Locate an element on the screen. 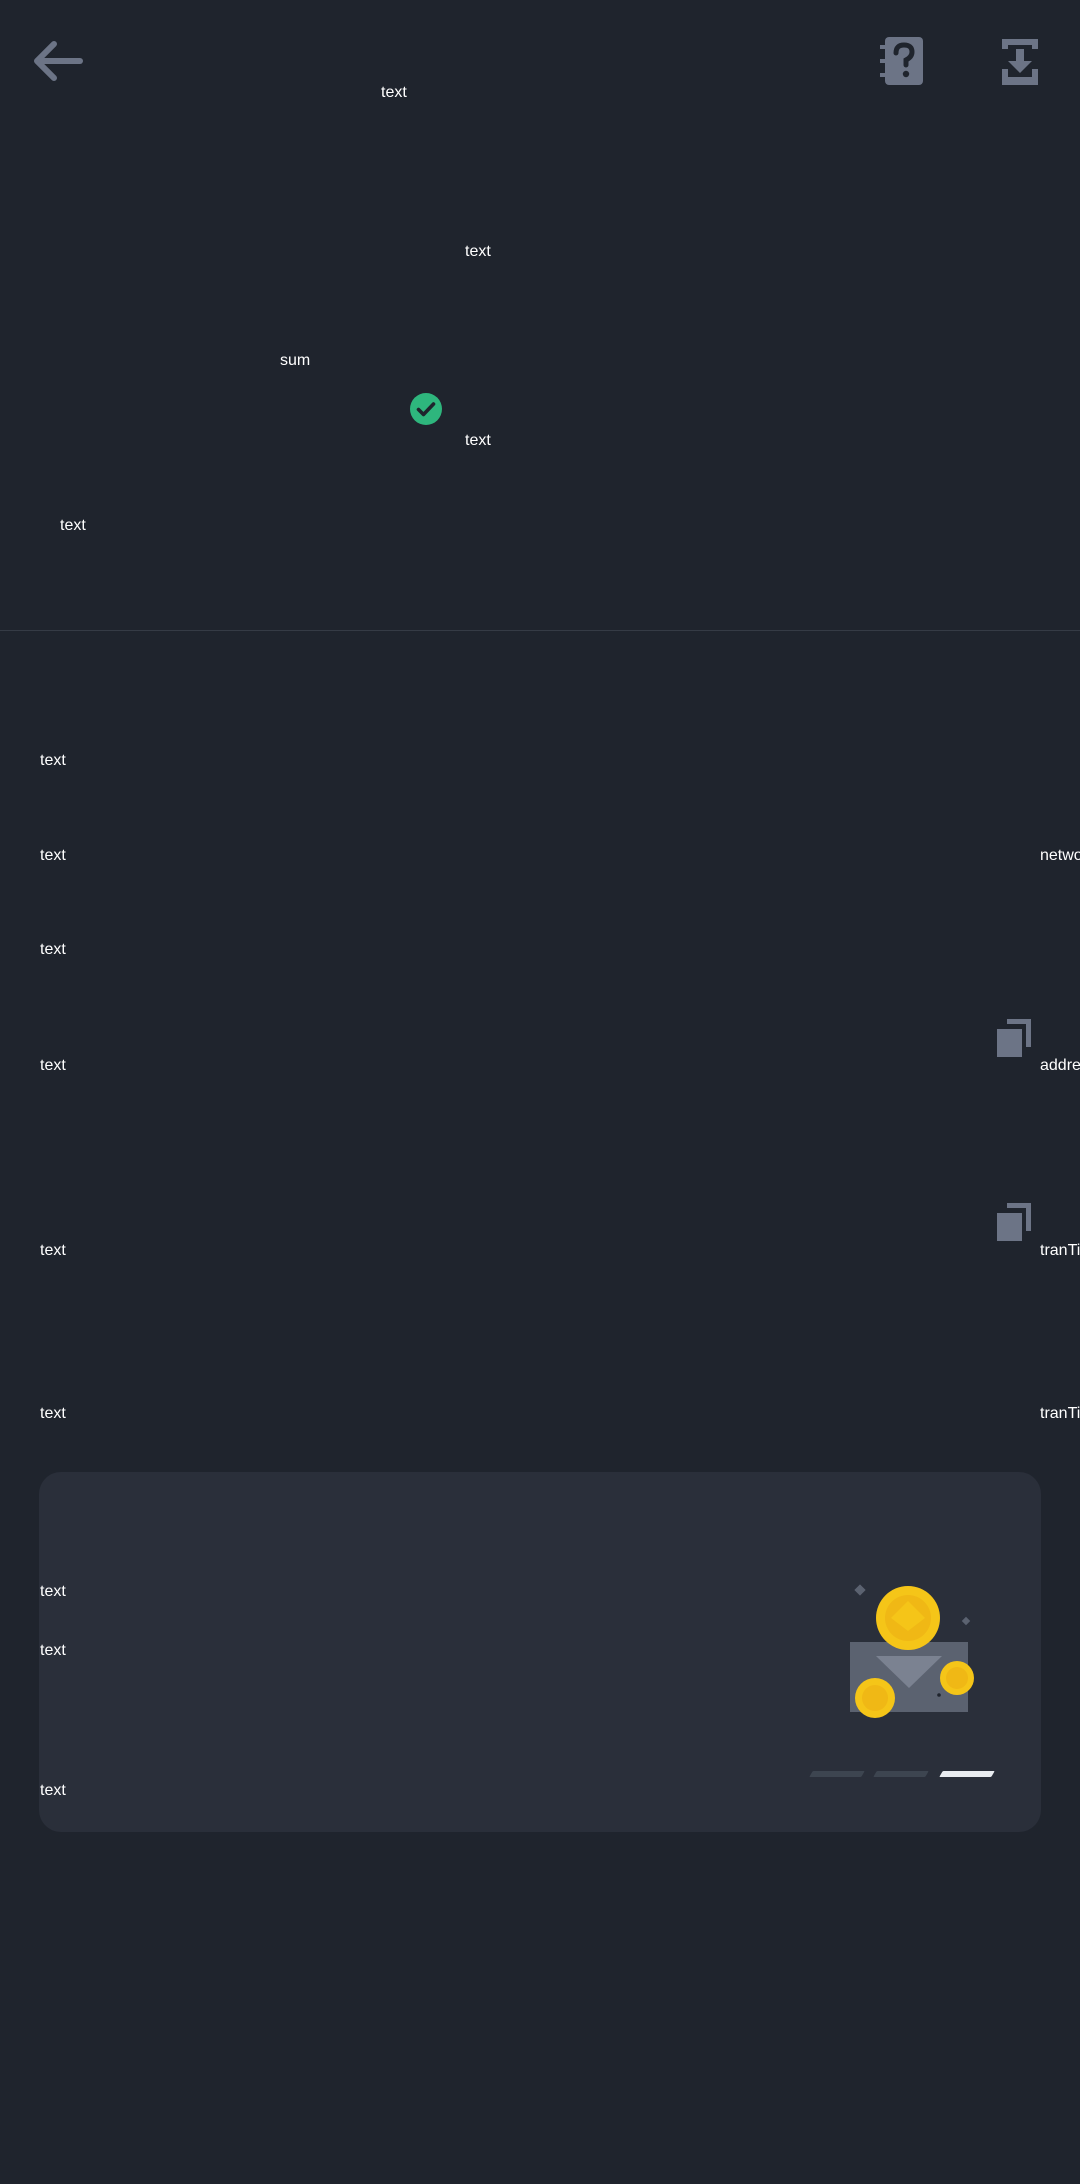 This screenshot has height=2184, width=1080. summary-text: text is located at coordinates (478, 251).